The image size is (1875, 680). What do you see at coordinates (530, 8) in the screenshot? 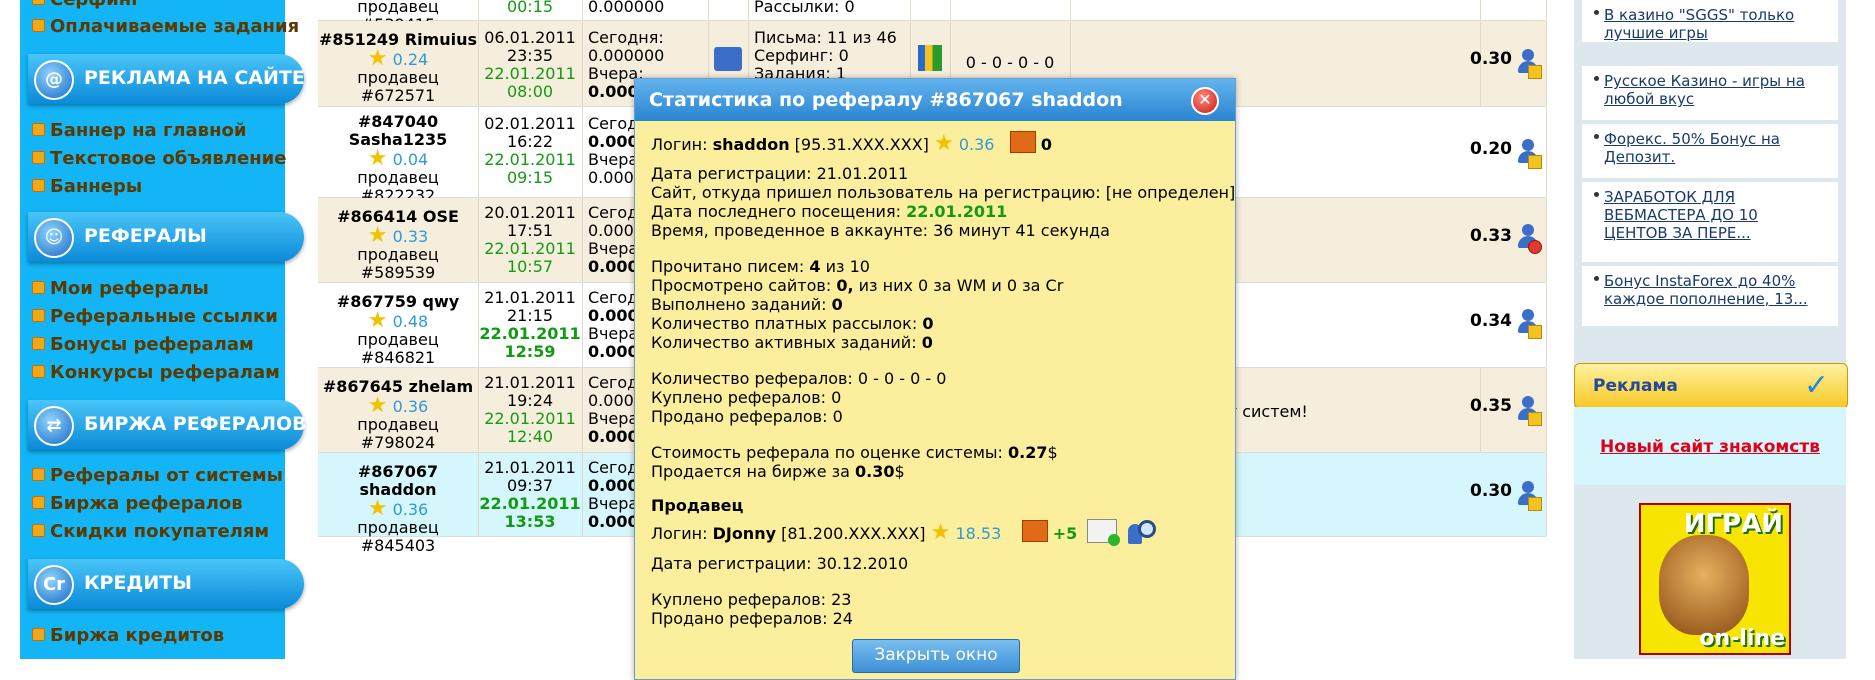
I see `visit-time: 00:15` at bounding box center [530, 8].